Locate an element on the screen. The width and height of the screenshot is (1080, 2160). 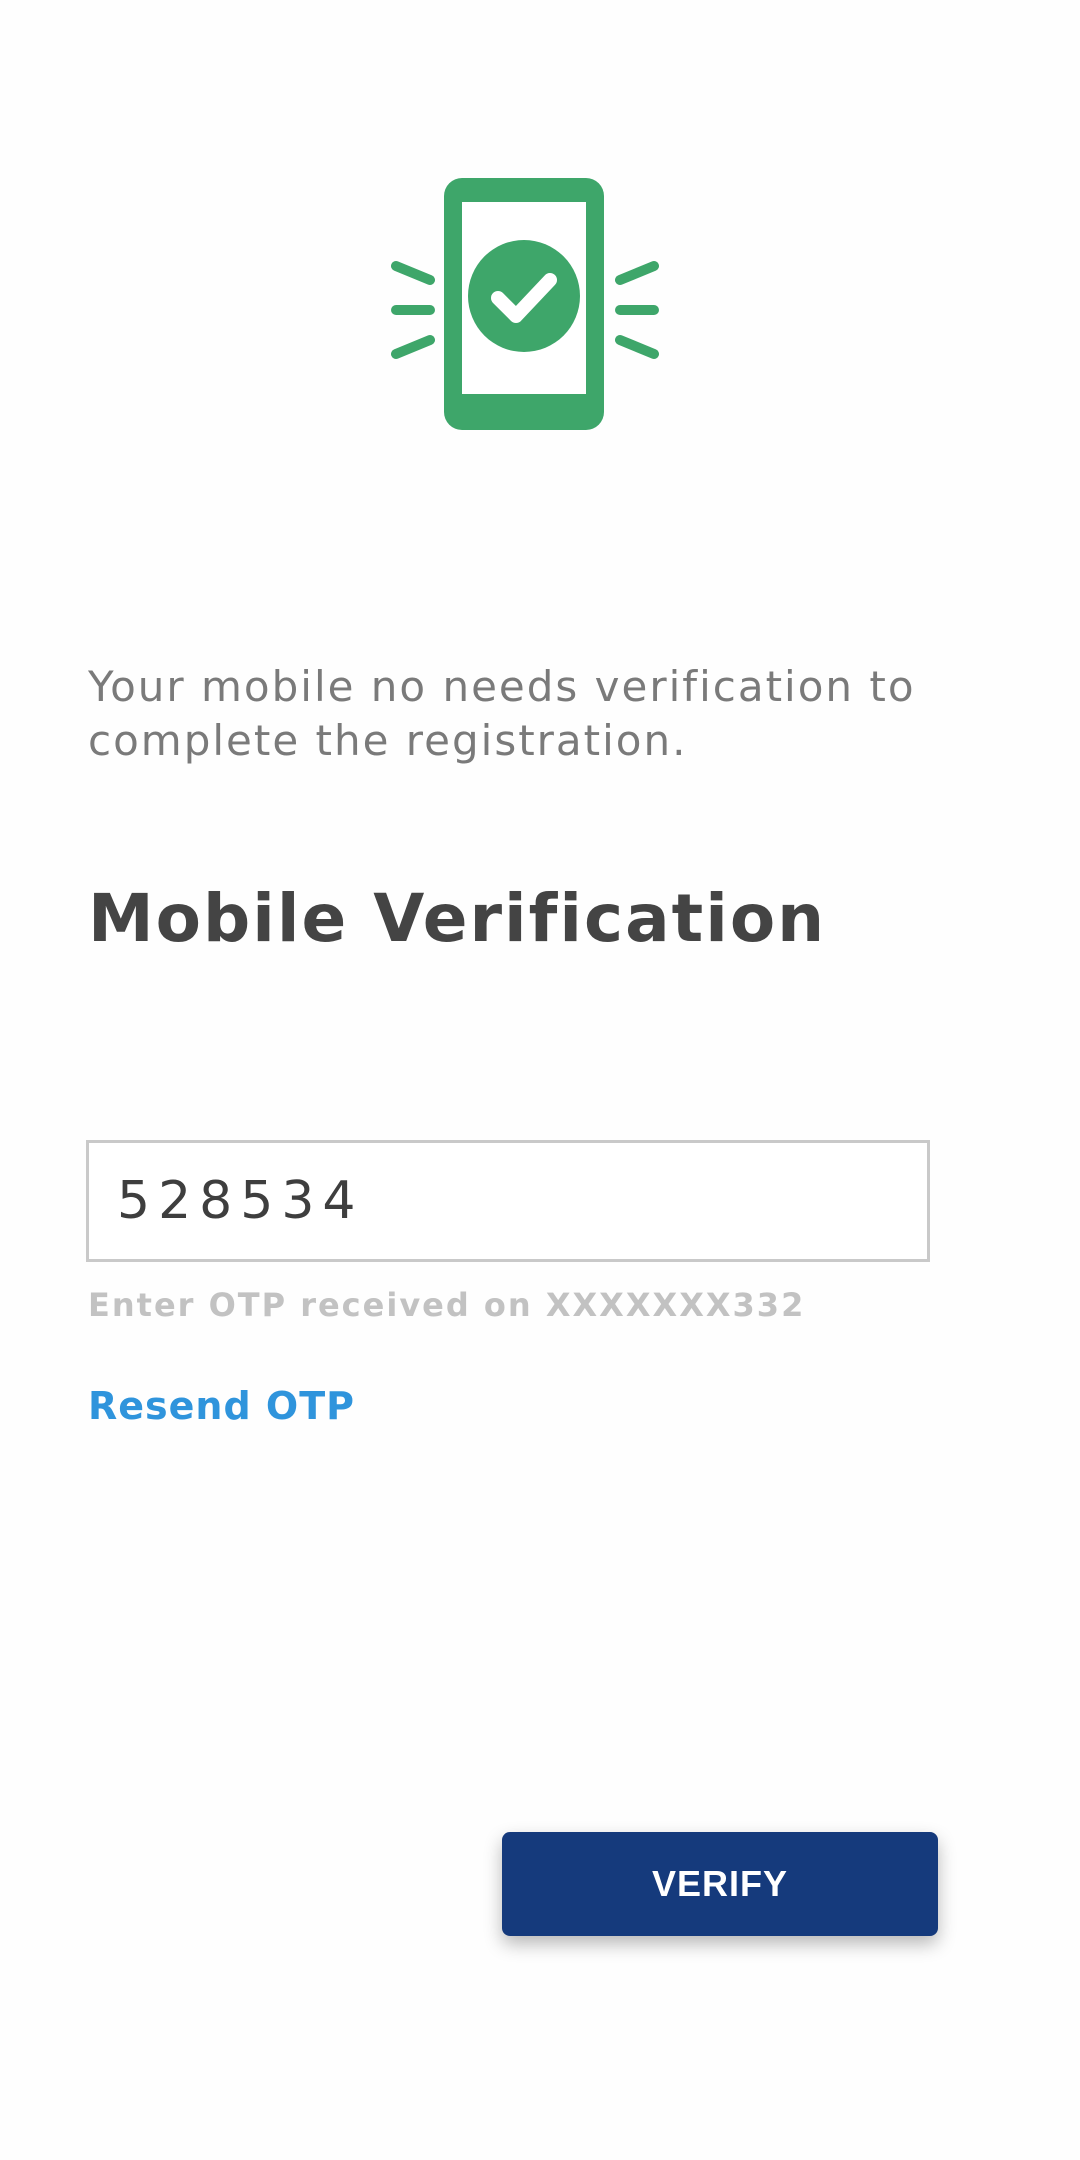
otp-helper-text: Enter OTP received on XXXXXXX332 is located at coordinates (447, 1305).